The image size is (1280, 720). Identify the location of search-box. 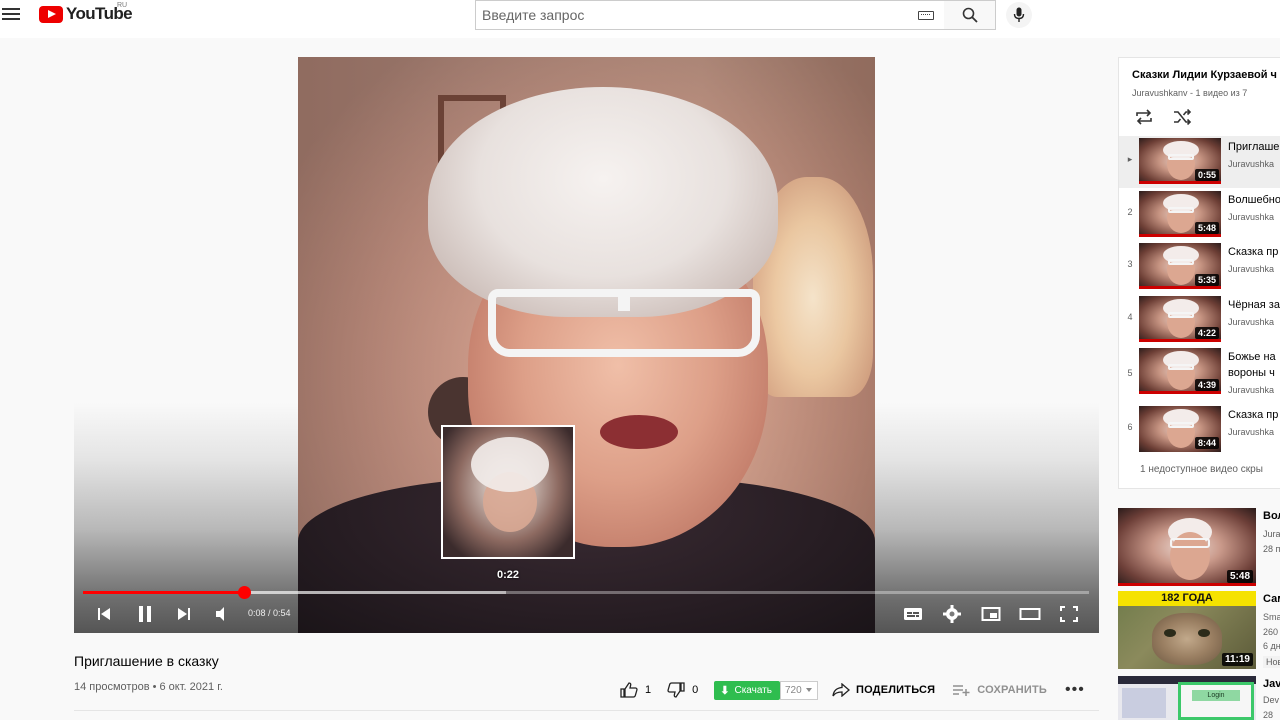
(710, 15).